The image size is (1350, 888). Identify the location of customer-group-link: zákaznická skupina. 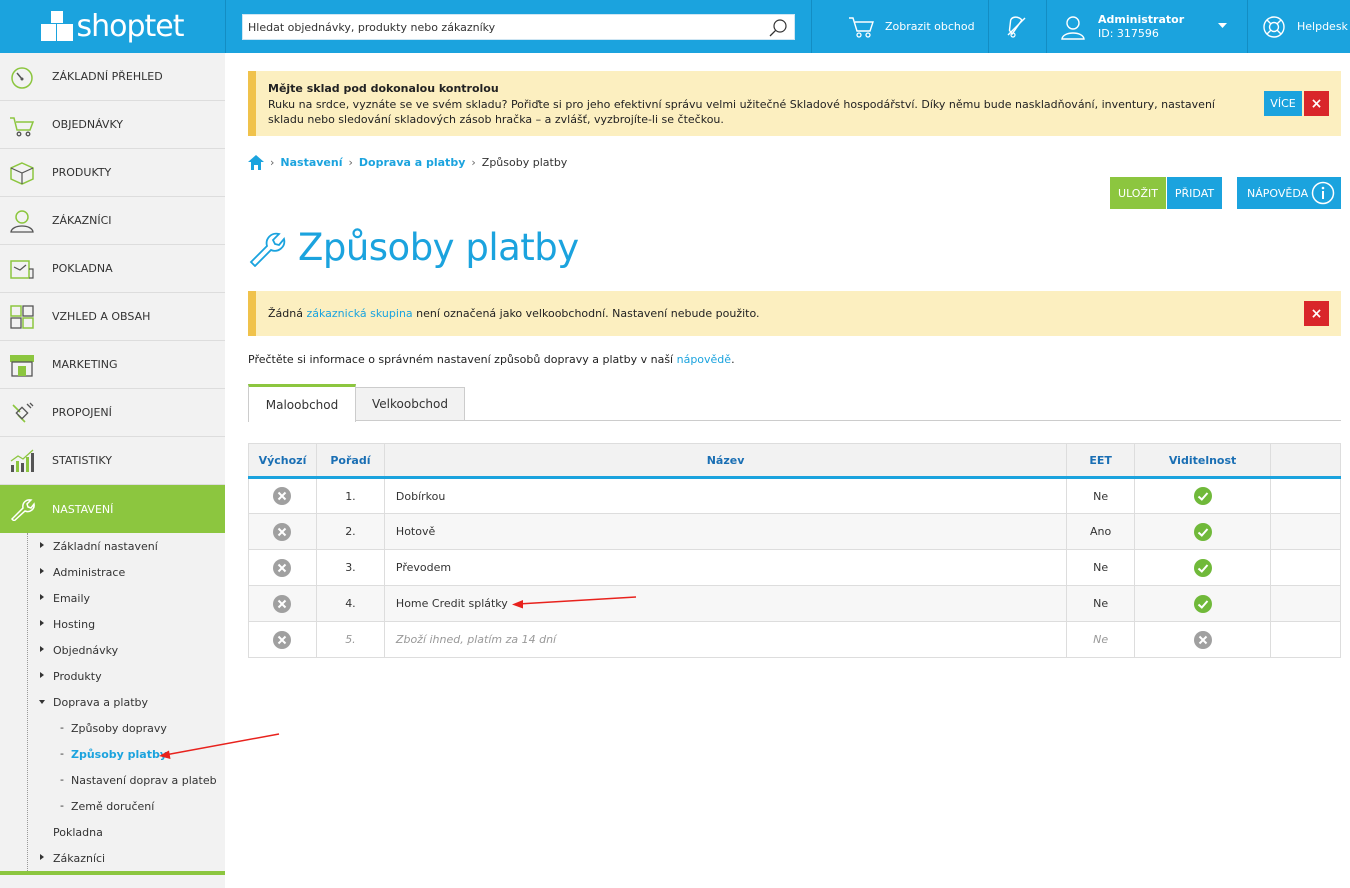
(359, 313).